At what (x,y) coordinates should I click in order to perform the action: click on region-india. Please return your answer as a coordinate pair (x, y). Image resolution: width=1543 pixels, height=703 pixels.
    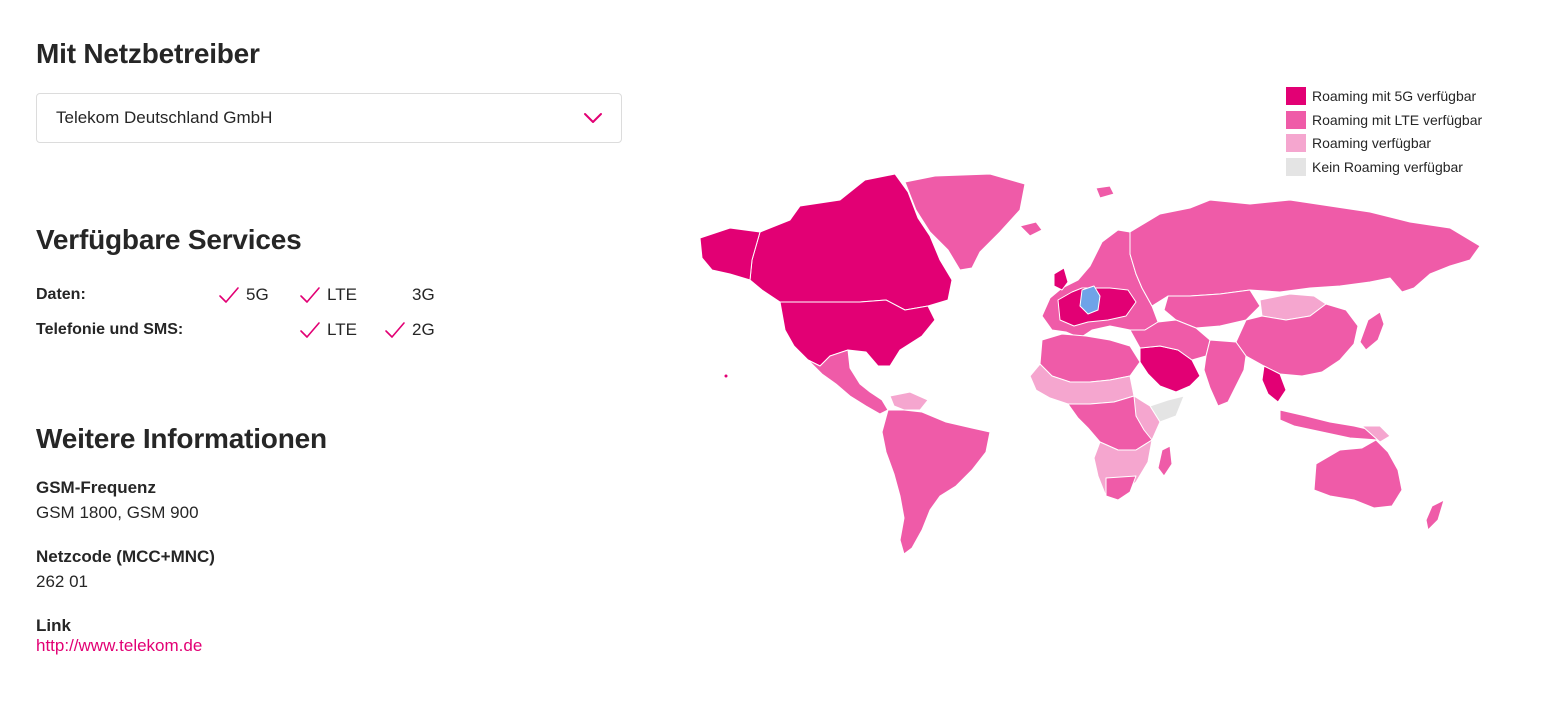
    Looking at the image, I should click on (1225, 373).